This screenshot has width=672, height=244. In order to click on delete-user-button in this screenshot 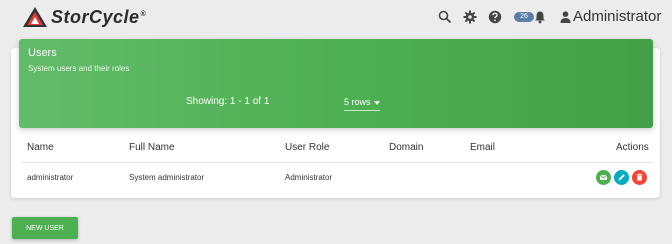, I will do `click(639, 177)`.